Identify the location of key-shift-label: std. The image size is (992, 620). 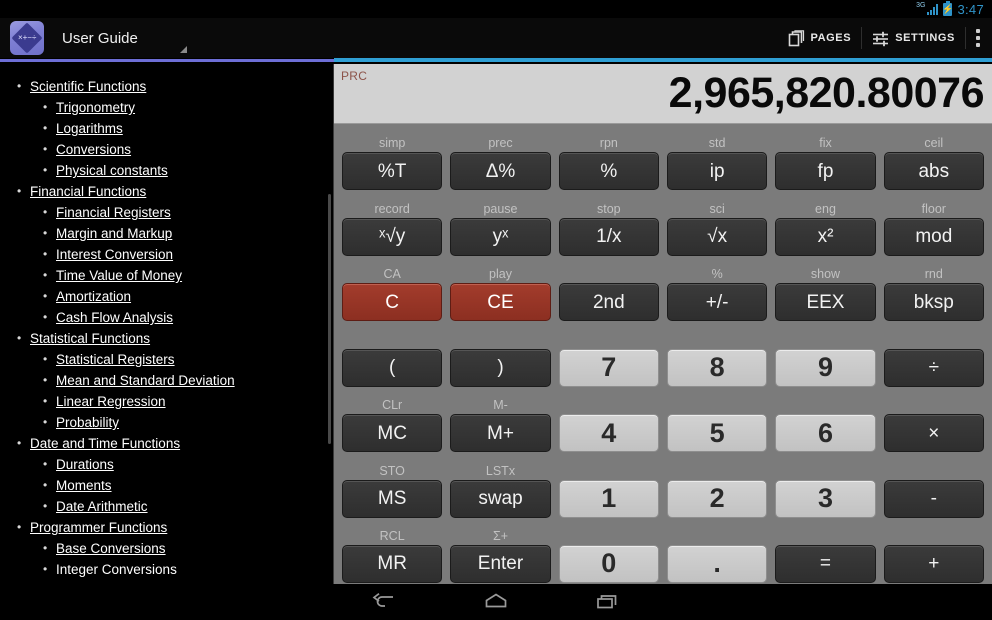
(717, 143).